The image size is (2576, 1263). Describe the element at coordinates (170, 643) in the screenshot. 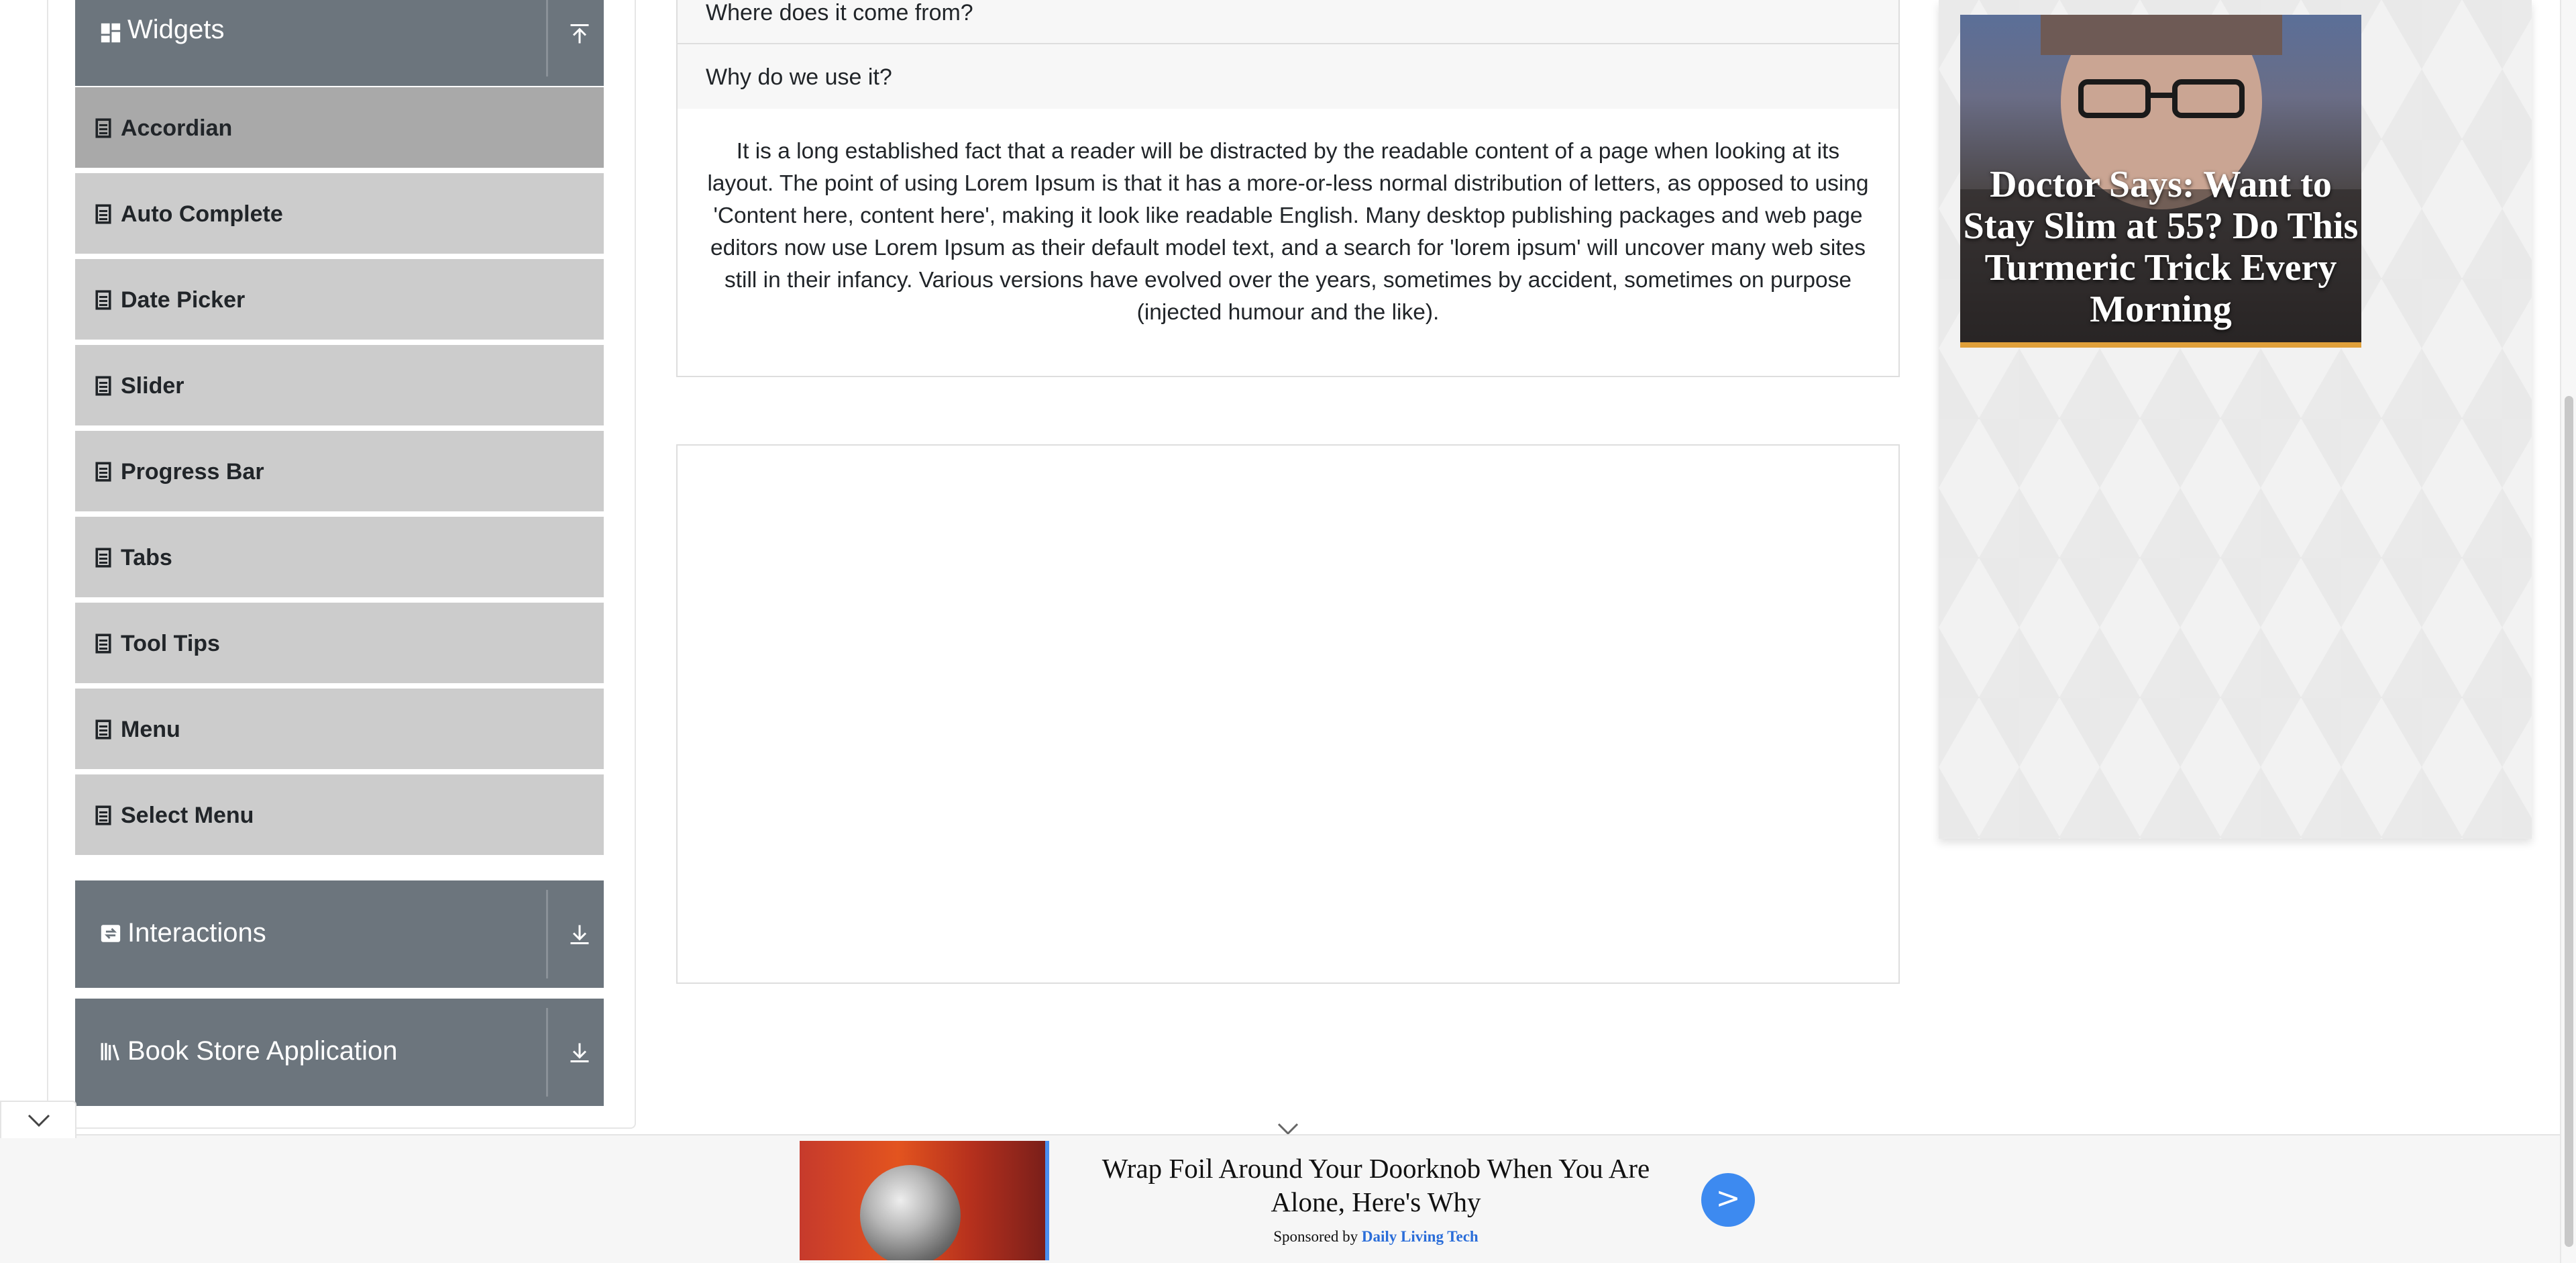

I see `sidebar-item-label: Tool Tips` at that location.